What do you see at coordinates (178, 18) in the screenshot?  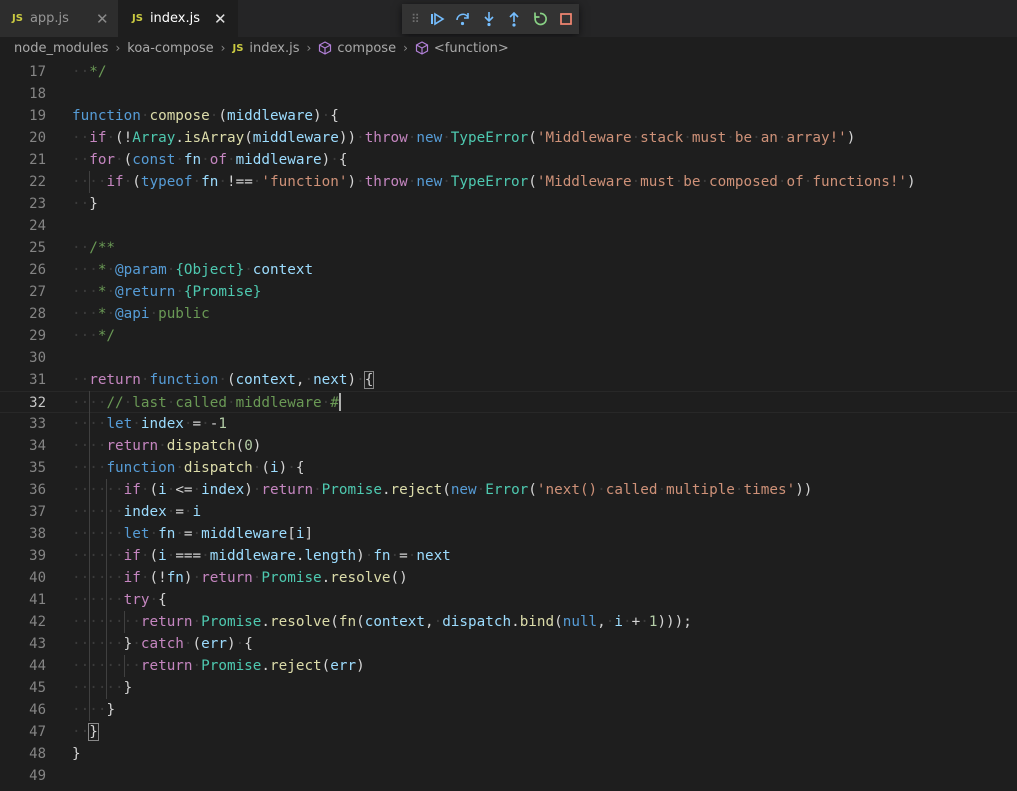 I see `tab-index-js: JS index.js ✕` at bounding box center [178, 18].